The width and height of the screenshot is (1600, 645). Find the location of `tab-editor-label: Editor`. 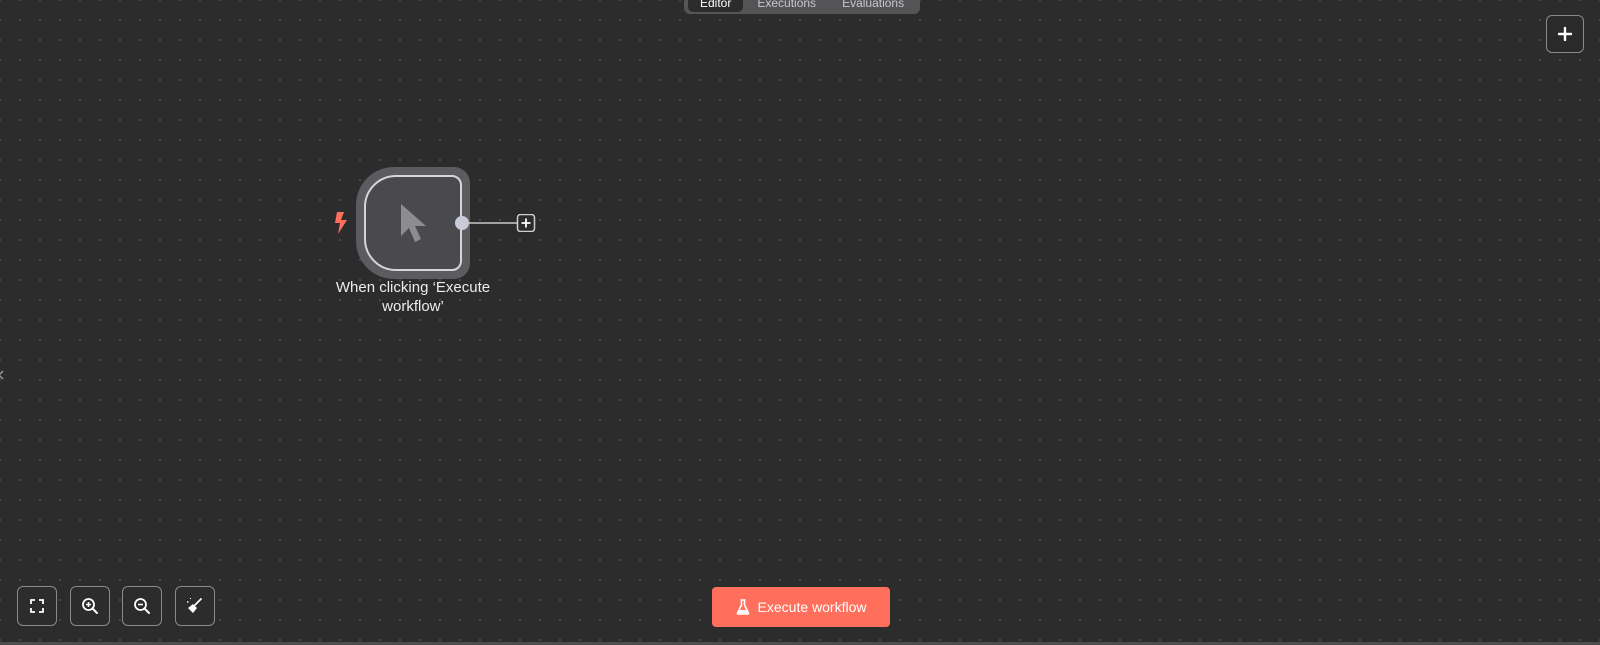

tab-editor-label: Editor is located at coordinates (716, 5).